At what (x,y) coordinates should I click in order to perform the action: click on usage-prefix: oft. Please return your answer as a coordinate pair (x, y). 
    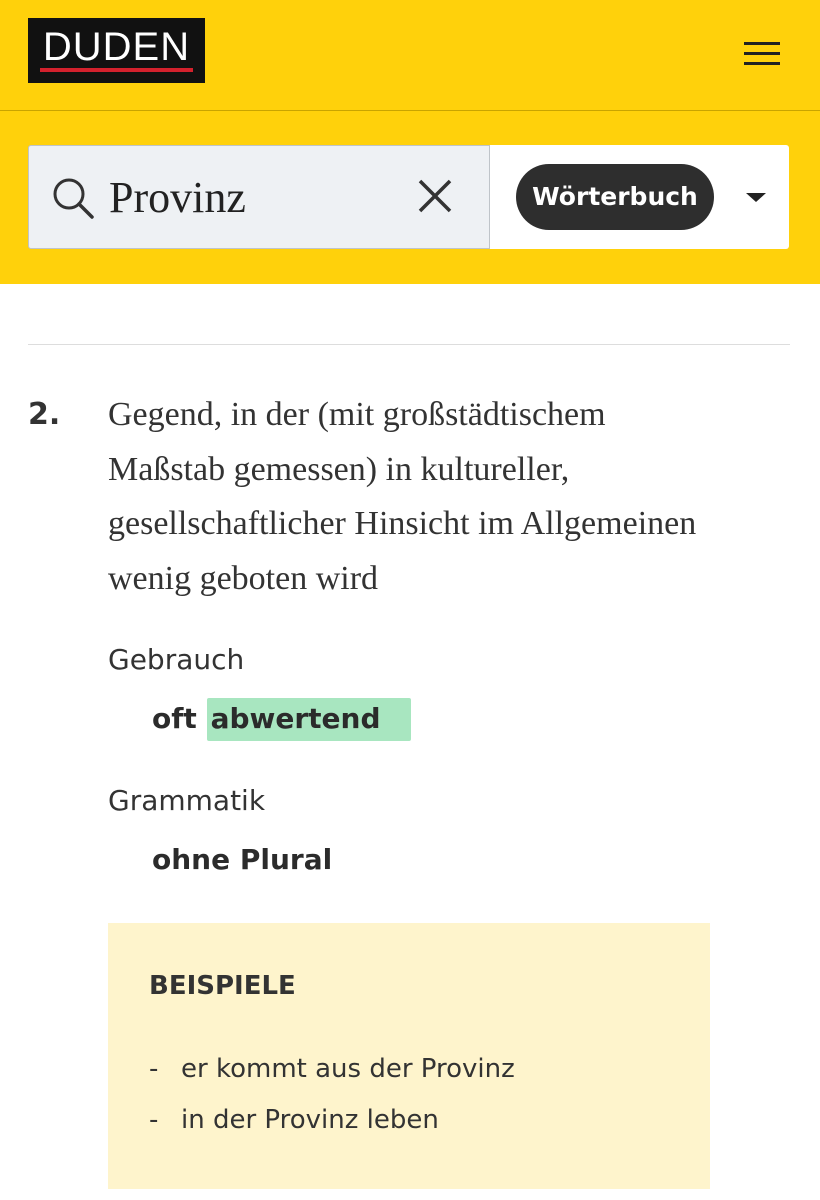
    Looking at the image, I should click on (174, 718).